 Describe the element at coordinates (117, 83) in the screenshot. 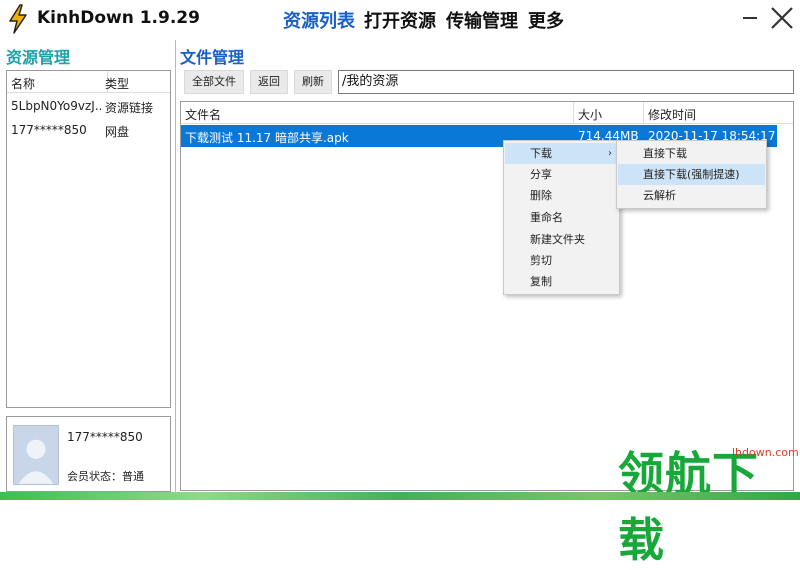

I see `column-type-header: 类型` at that location.